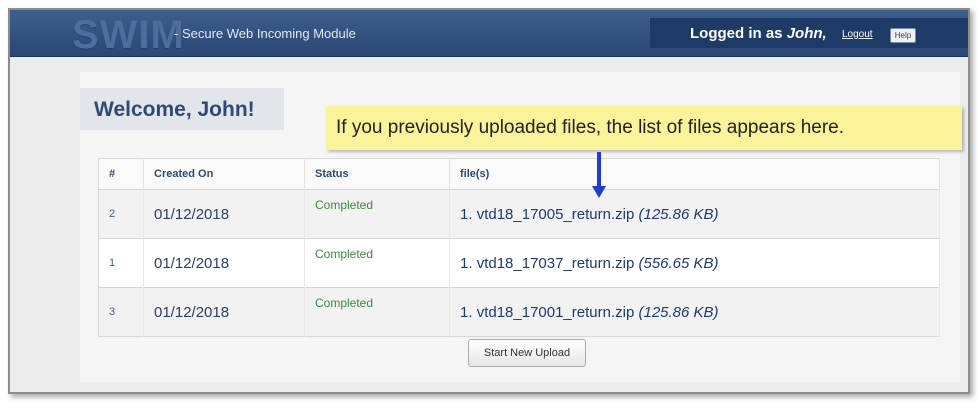 Image resolution: width=980 pixels, height=408 pixels. Describe the element at coordinates (265, 33) in the screenshot. I see `app-tagline: - Secure Web Incoming Module` at that location.